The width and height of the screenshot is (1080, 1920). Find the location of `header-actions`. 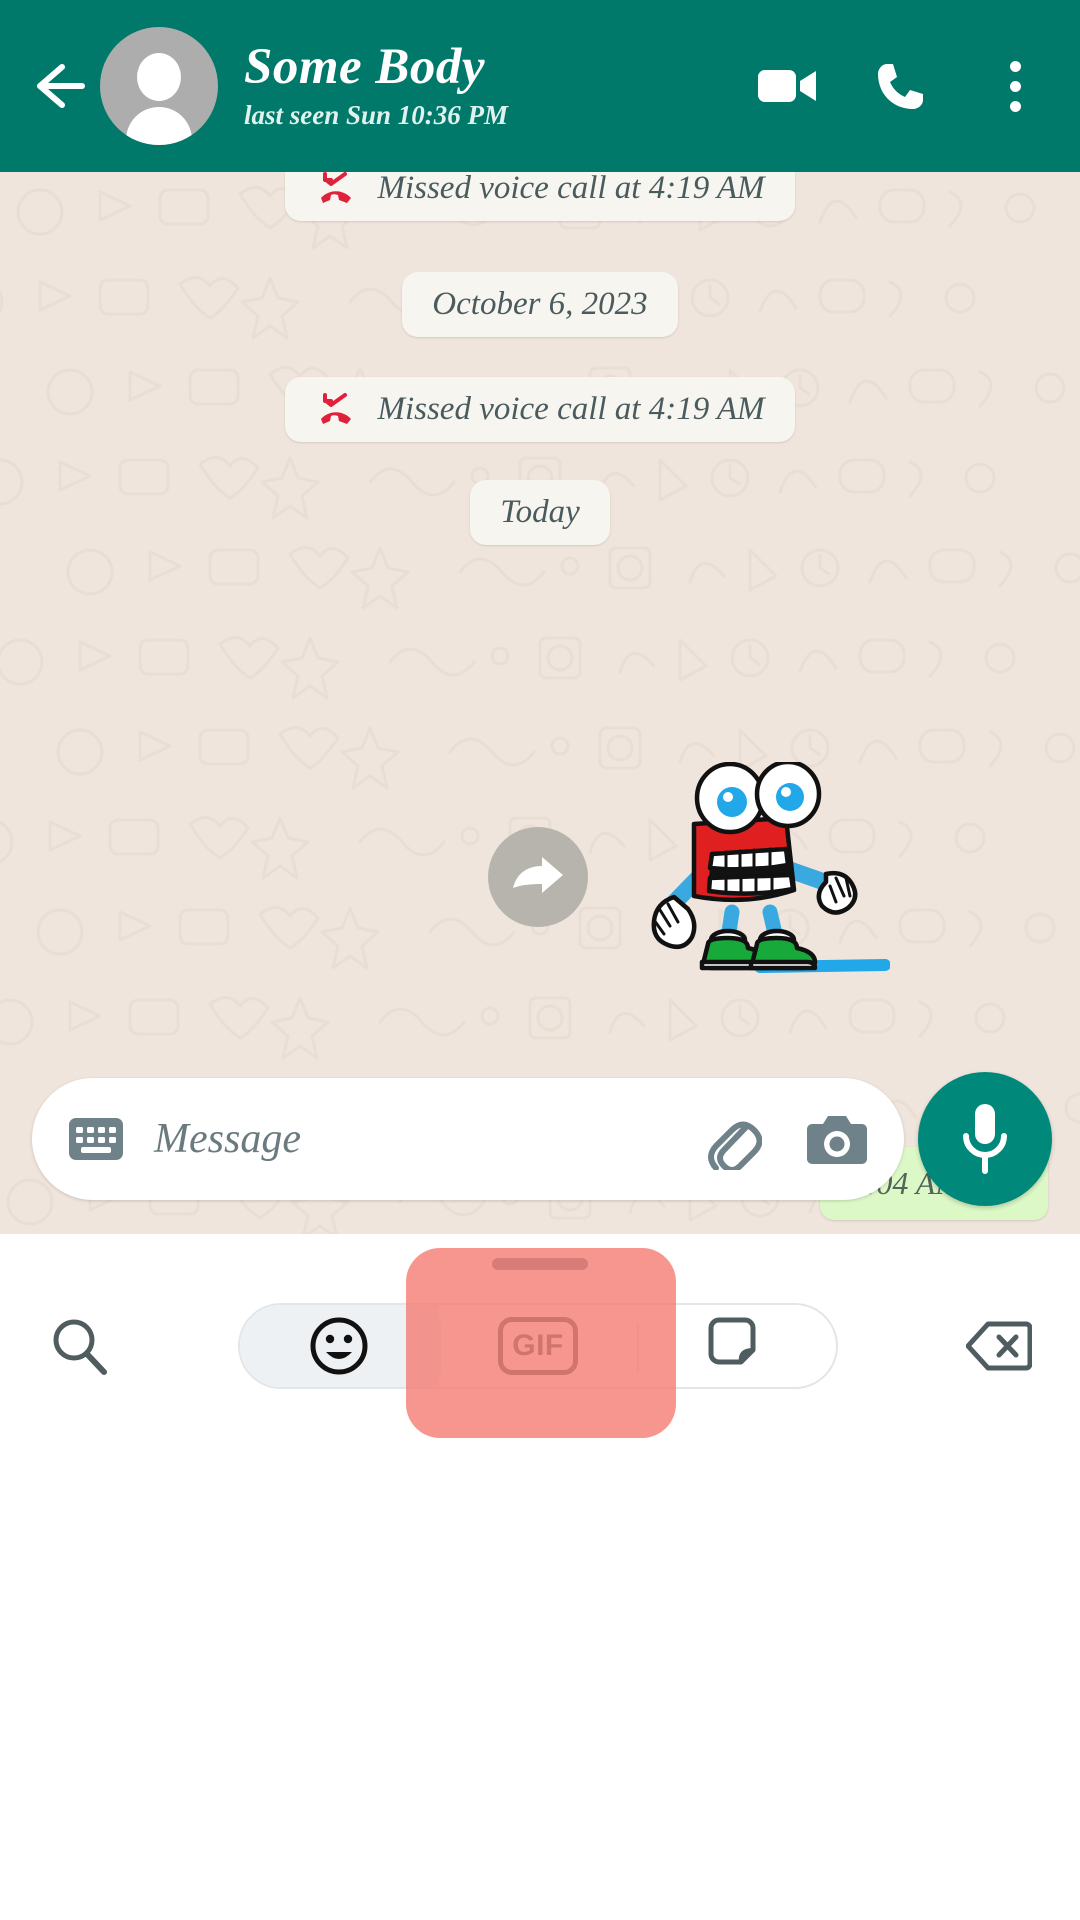

header-actions is located at coordinates (905, 86).